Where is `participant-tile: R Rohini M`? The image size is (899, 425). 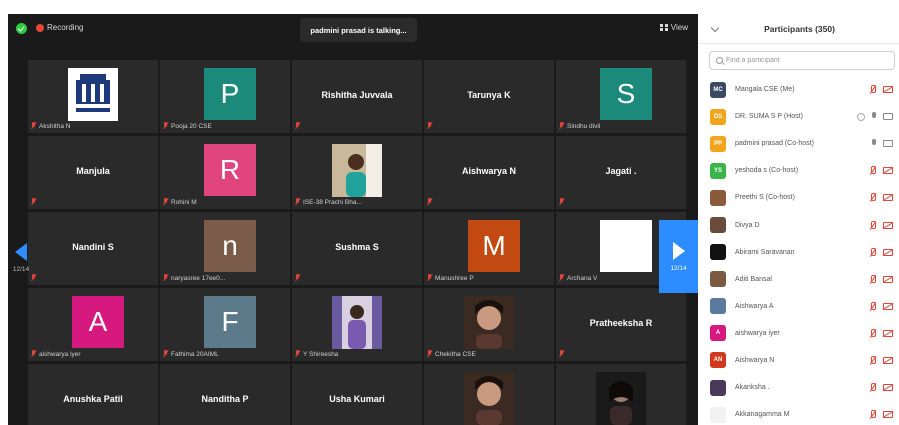
participant-tile: R Rohini M is located at coordinates (225, 172).